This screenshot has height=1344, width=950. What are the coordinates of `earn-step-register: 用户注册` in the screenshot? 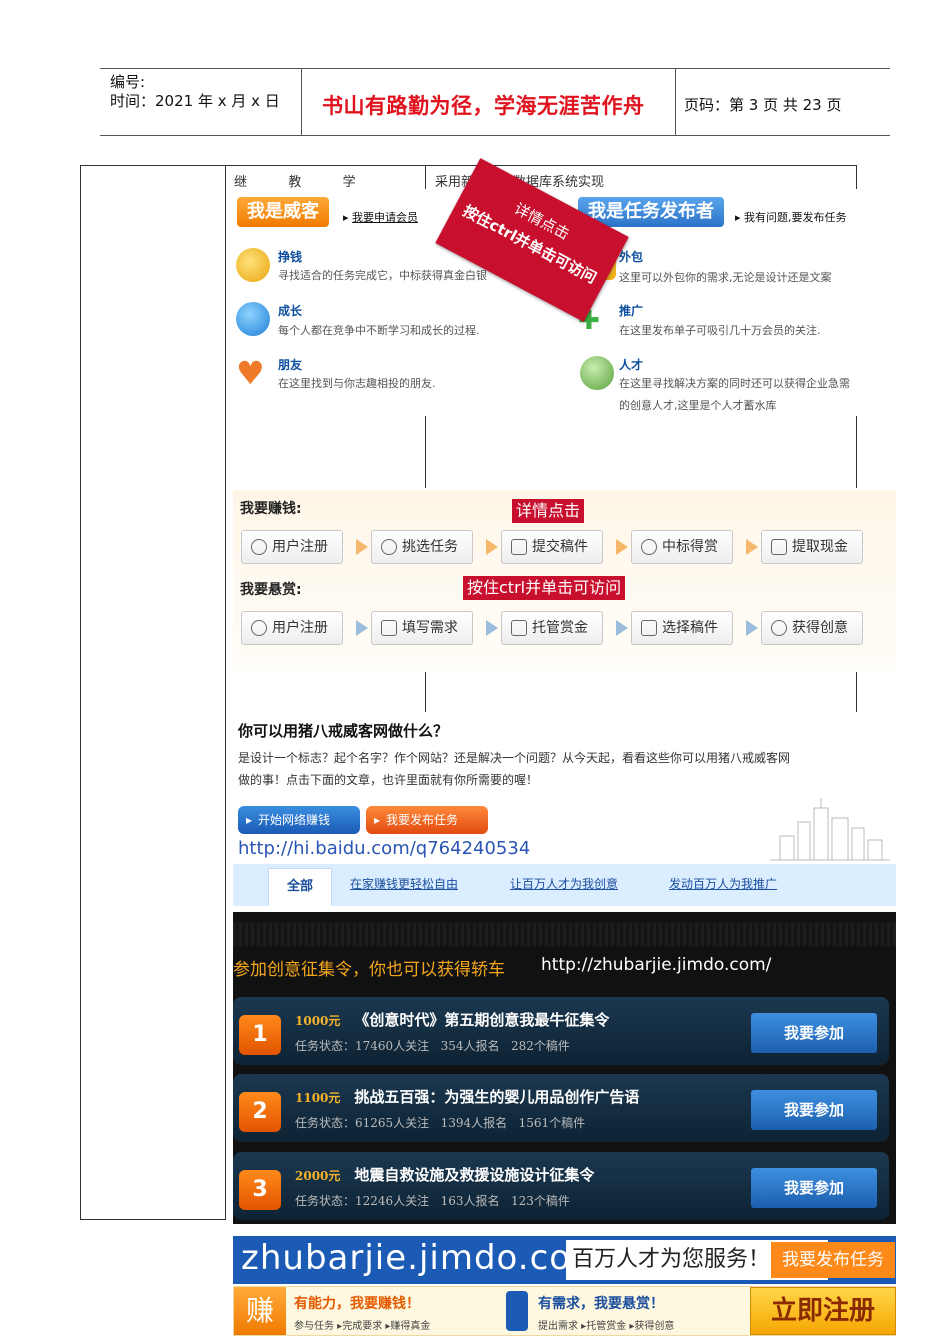 It's located at (292, 547).